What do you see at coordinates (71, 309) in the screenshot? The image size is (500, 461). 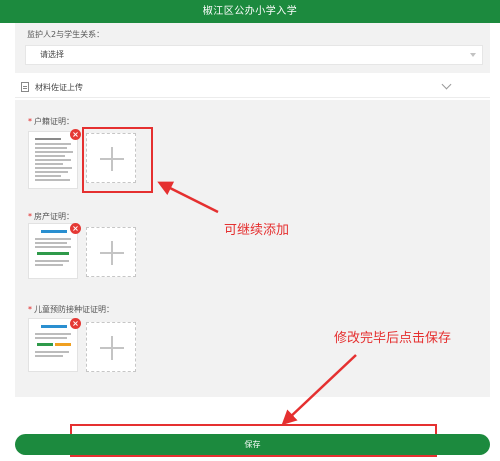 I see `vaccination-label: * 儿童预防接种证证明：` at bounding box center [71, 309].